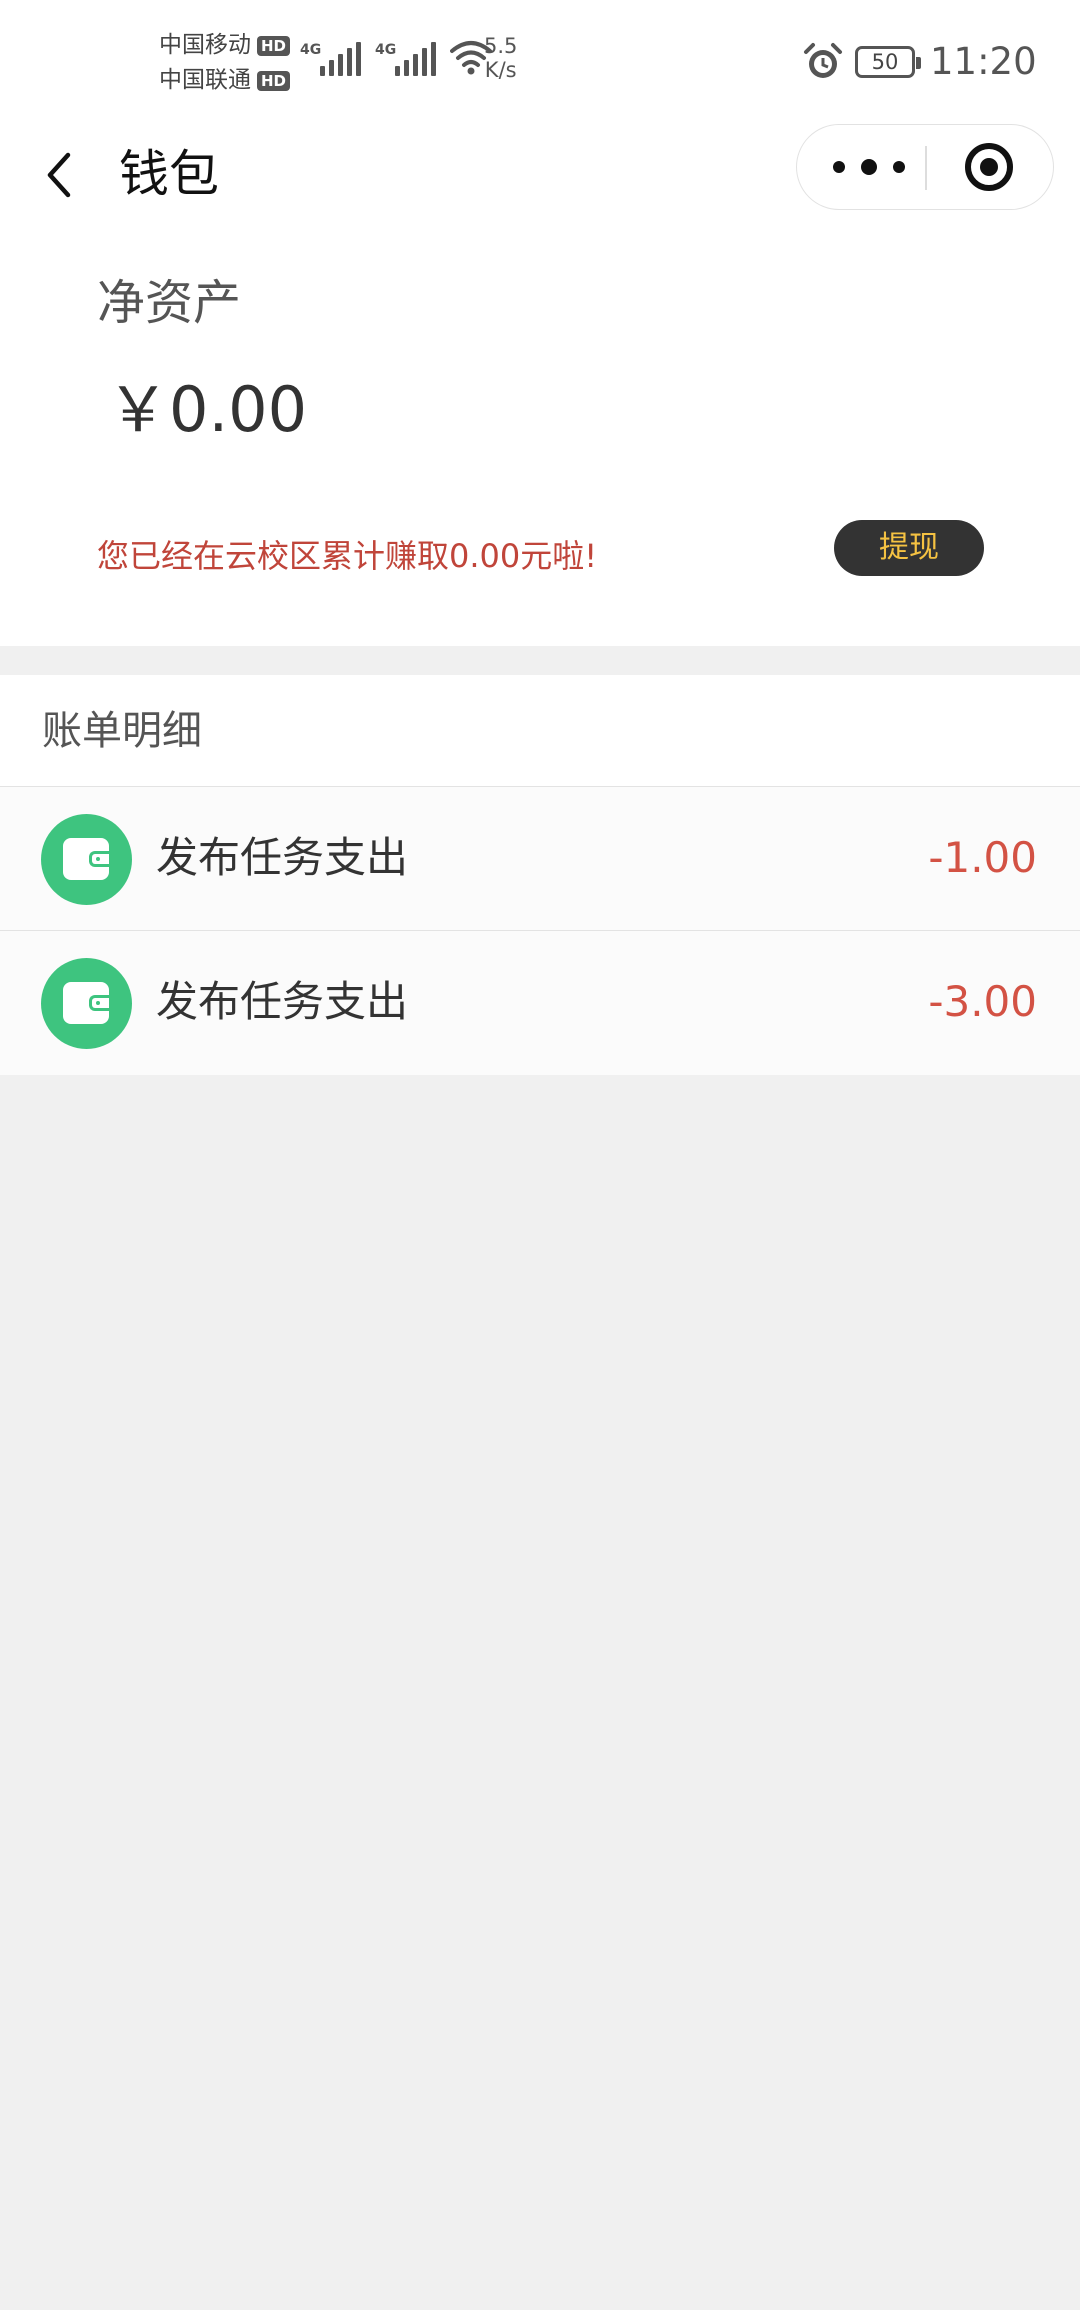  What do you see at coordinates (205, 80) in the screenshot?
I see `carrier-2-label: 中国联通` at bounding box center [205, 80].